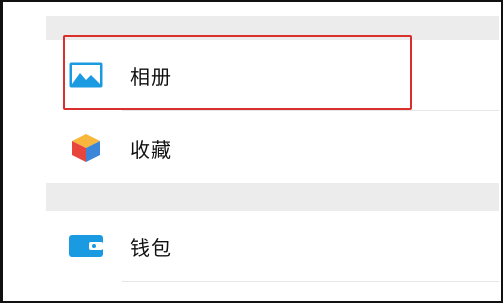 Image resolution: width=503 pixels, height=303 pixels. Describe the element at coordinates (151, 76) in the screenshot. I see `menu-item-label: 相册` at that location.